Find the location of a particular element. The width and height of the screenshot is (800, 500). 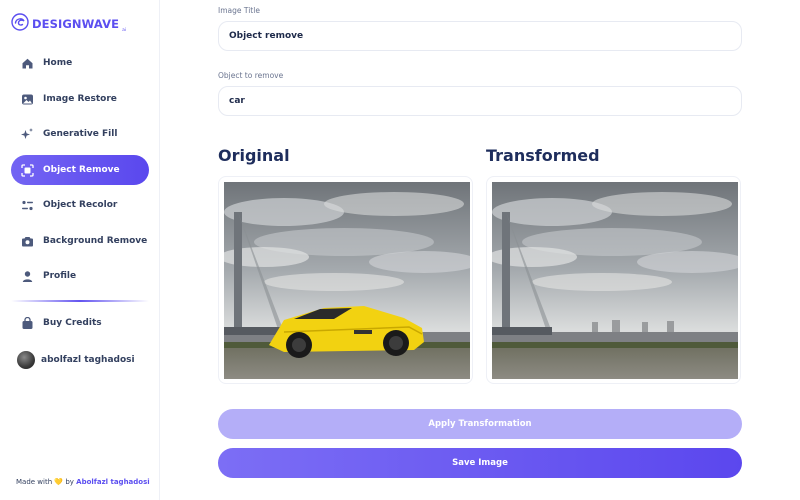

brand-name: DESIGNWAVE is located at coordinates (76, 24).